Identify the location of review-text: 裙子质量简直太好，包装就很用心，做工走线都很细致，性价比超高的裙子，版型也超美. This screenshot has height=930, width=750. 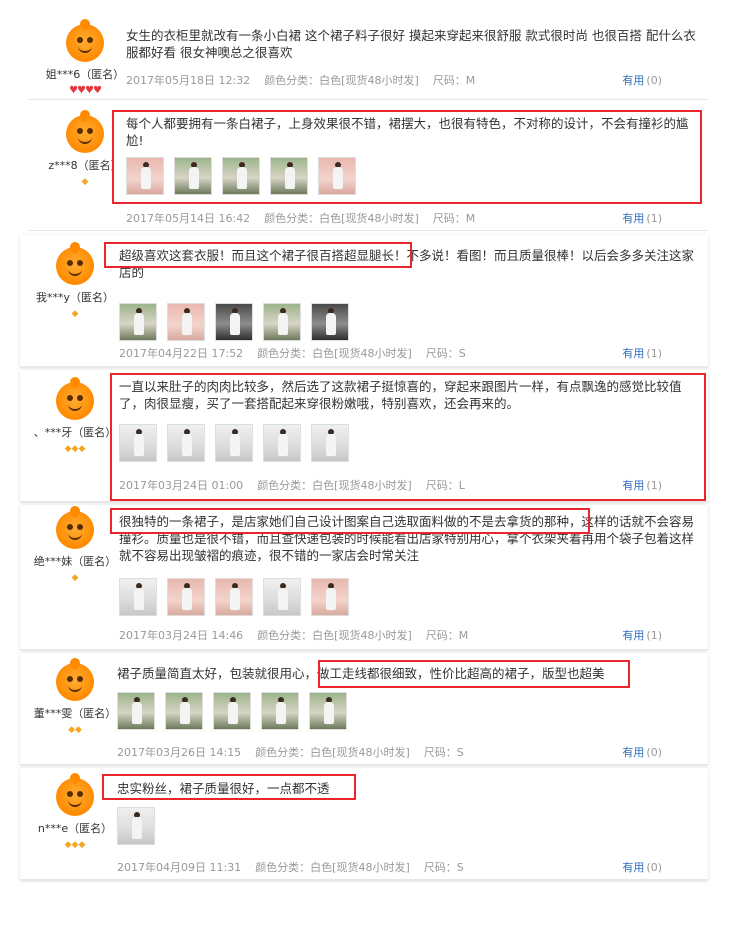
(361, 673).